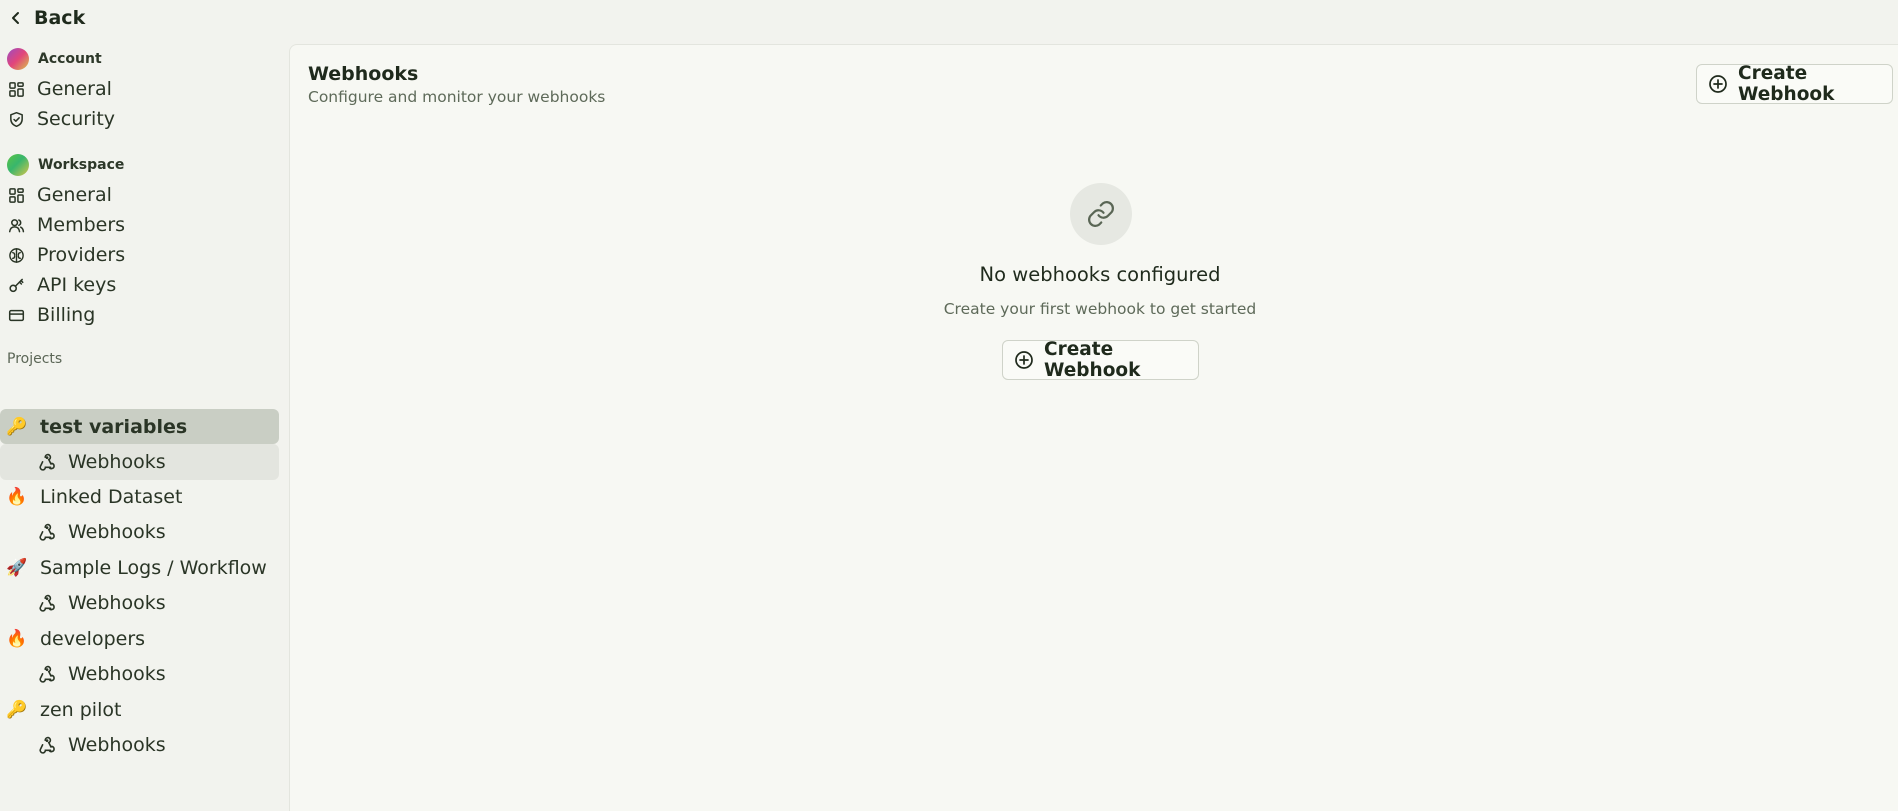 This screenshot has height=811, width=1898. I want to click on link-icon, so click(1101, 214).